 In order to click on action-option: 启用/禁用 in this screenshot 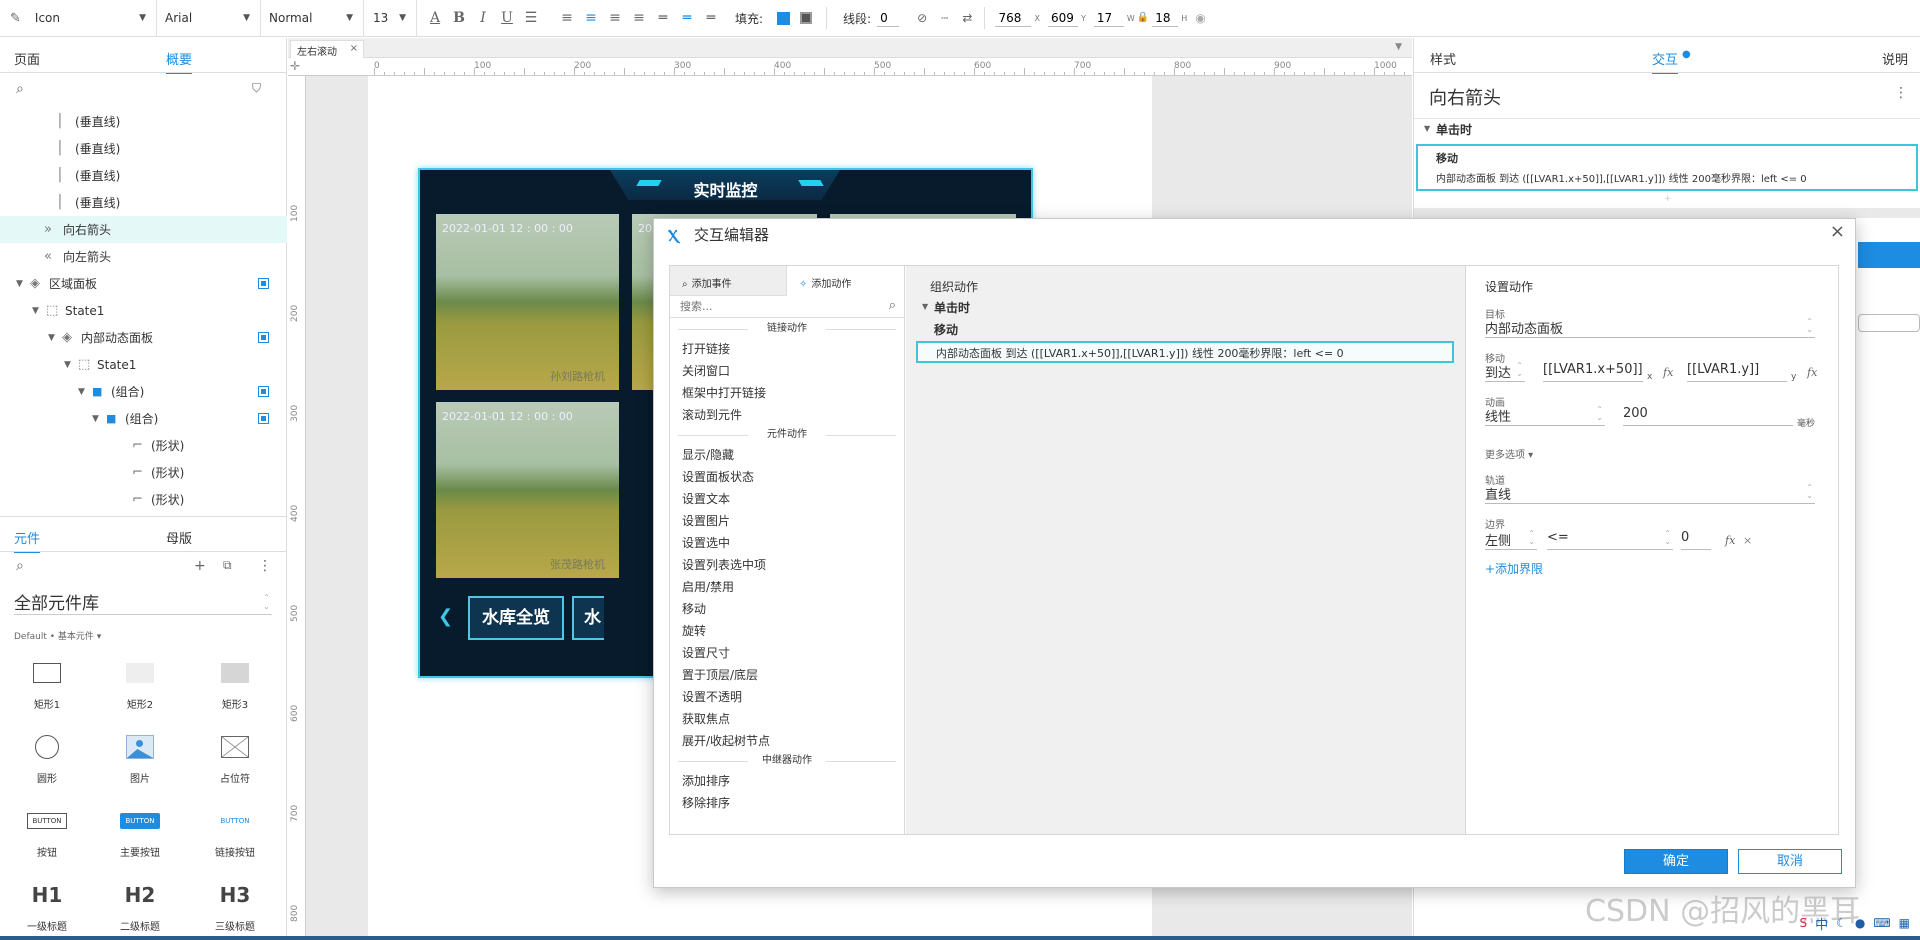, I will do `click(787, 587)`.